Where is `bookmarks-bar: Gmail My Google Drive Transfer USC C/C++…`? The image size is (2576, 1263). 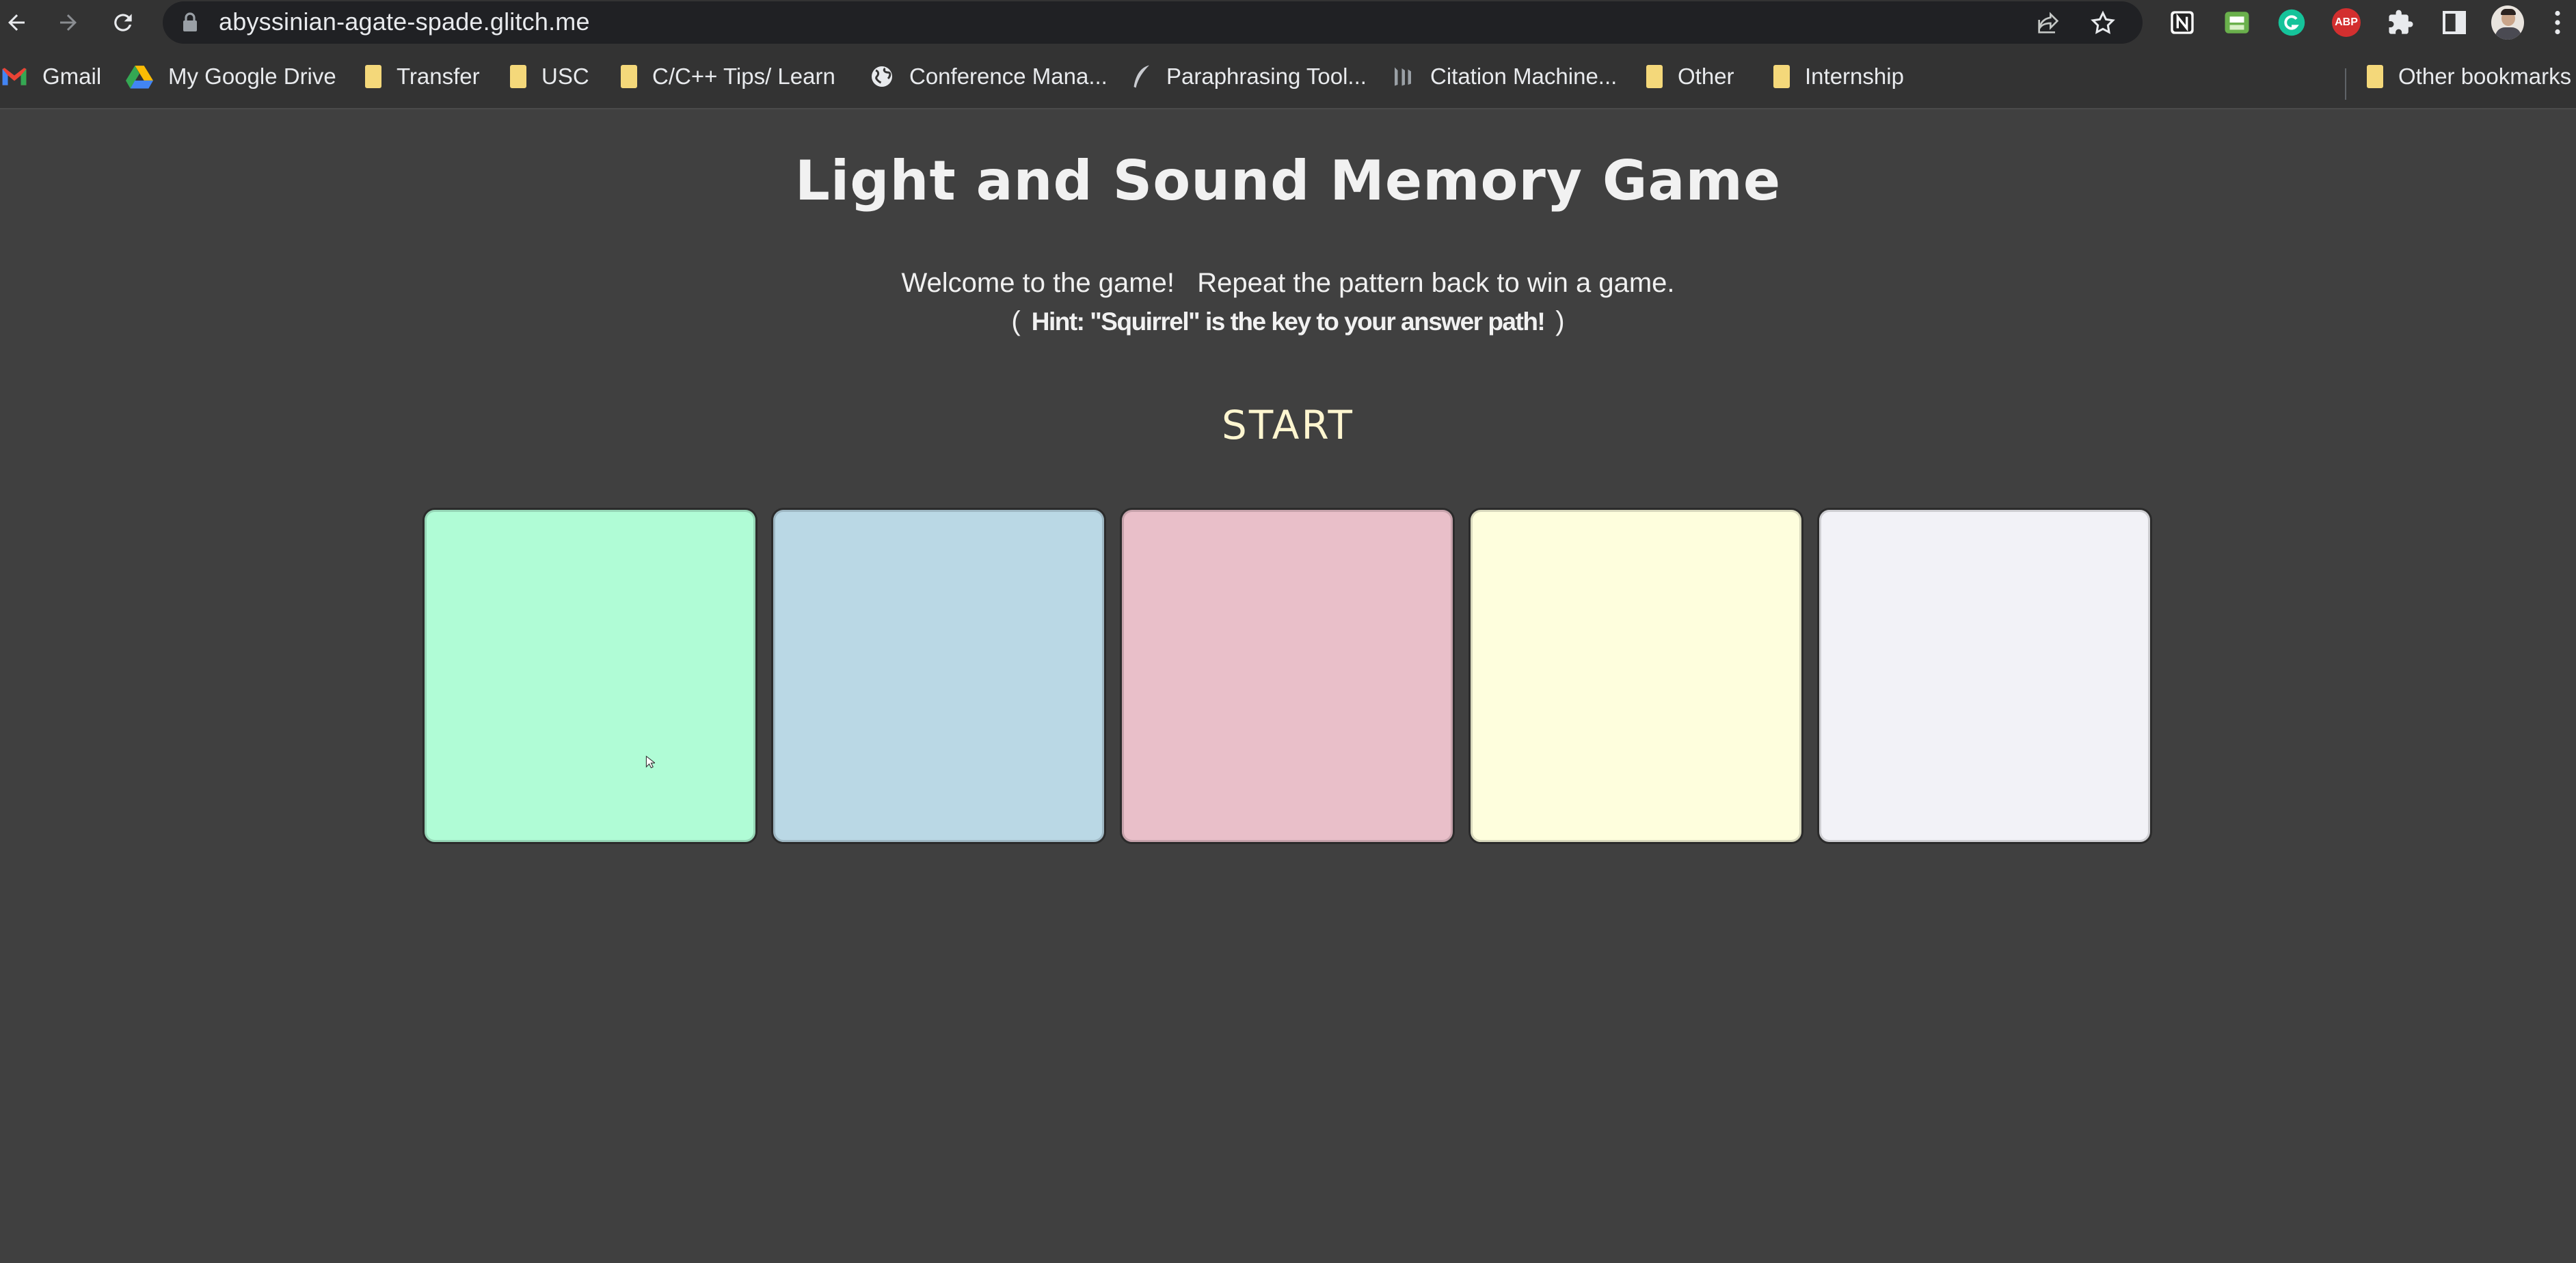 bookmarks-bar: Gmail My Google Drive Transfer USC C/C++… is located at coordinates (1288, 77).